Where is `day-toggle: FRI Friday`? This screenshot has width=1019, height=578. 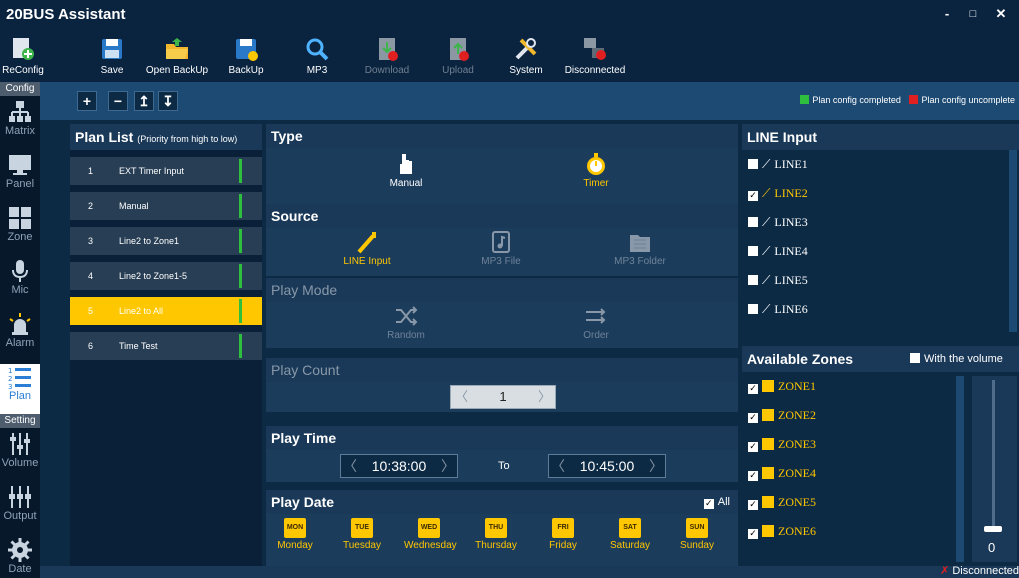
day-toggle: FRI Friday is located at coordinates (563, 534).